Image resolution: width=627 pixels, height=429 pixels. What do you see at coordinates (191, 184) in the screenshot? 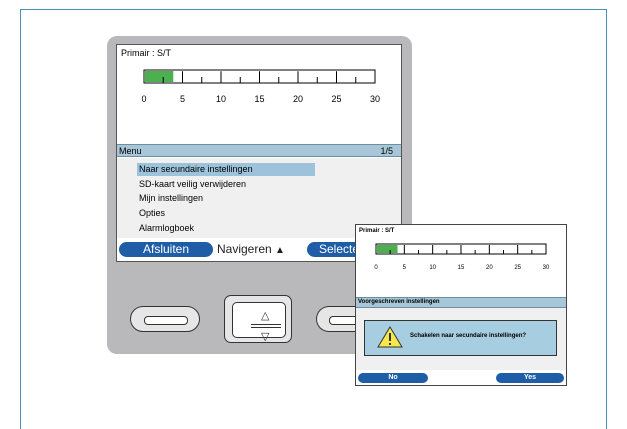
I see `menu-item-sd-remove: SD-kaart veilig verwijderen` at bounding box center [191, 184].